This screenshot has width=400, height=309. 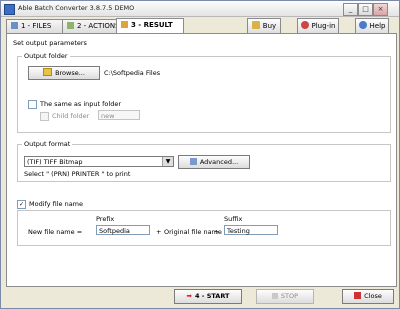 I want to click on window-title: Able Batch Converter 3.8.7.5 DEMO, so click(x=76, y=8).